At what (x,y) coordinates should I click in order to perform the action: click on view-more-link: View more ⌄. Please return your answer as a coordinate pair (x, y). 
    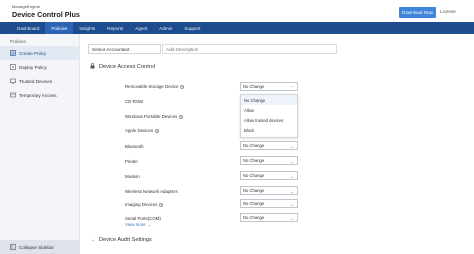
    Looking at the image, I should click on (138, 224).